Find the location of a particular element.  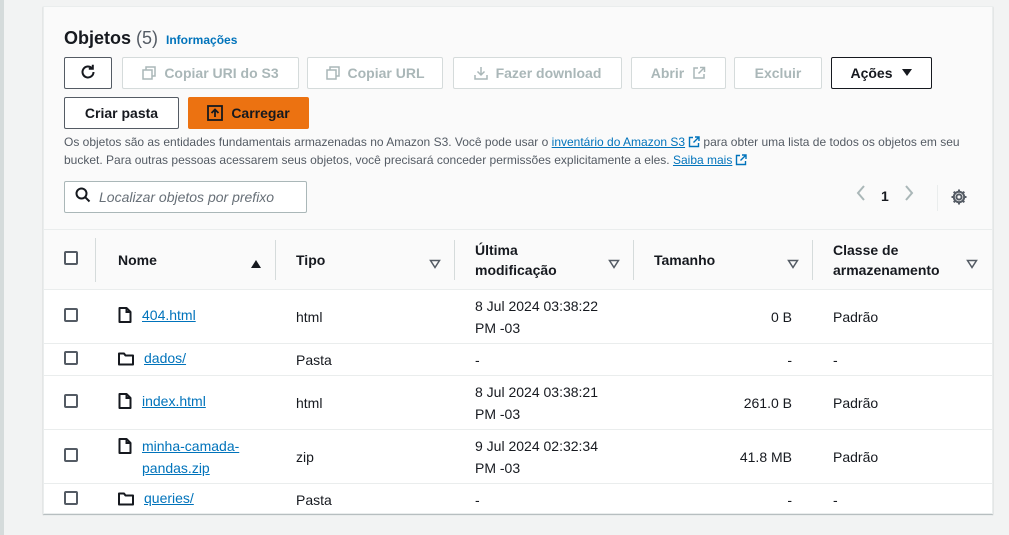

next-page-icon is located at coordinates (909, 195).